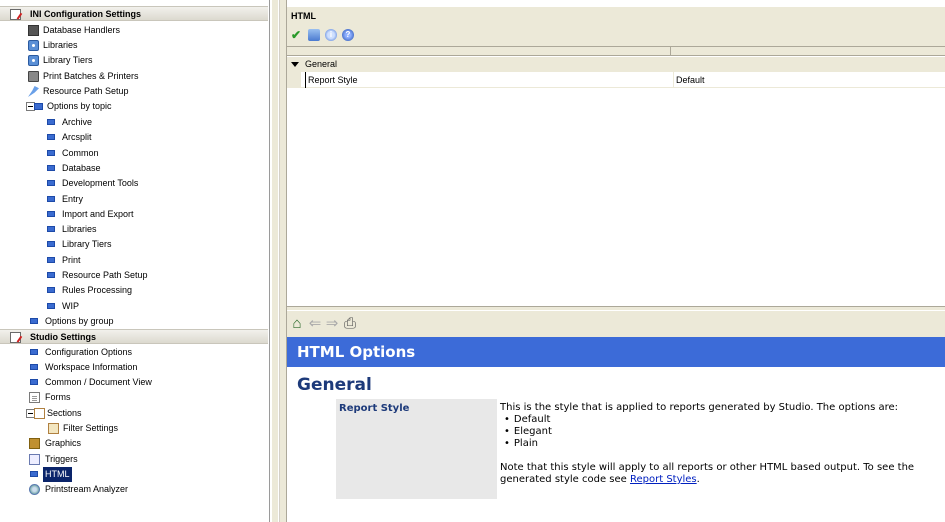 The width and height of the screenshot is (945, 522). I want to click on help-icon: ?, so click(348, 35).